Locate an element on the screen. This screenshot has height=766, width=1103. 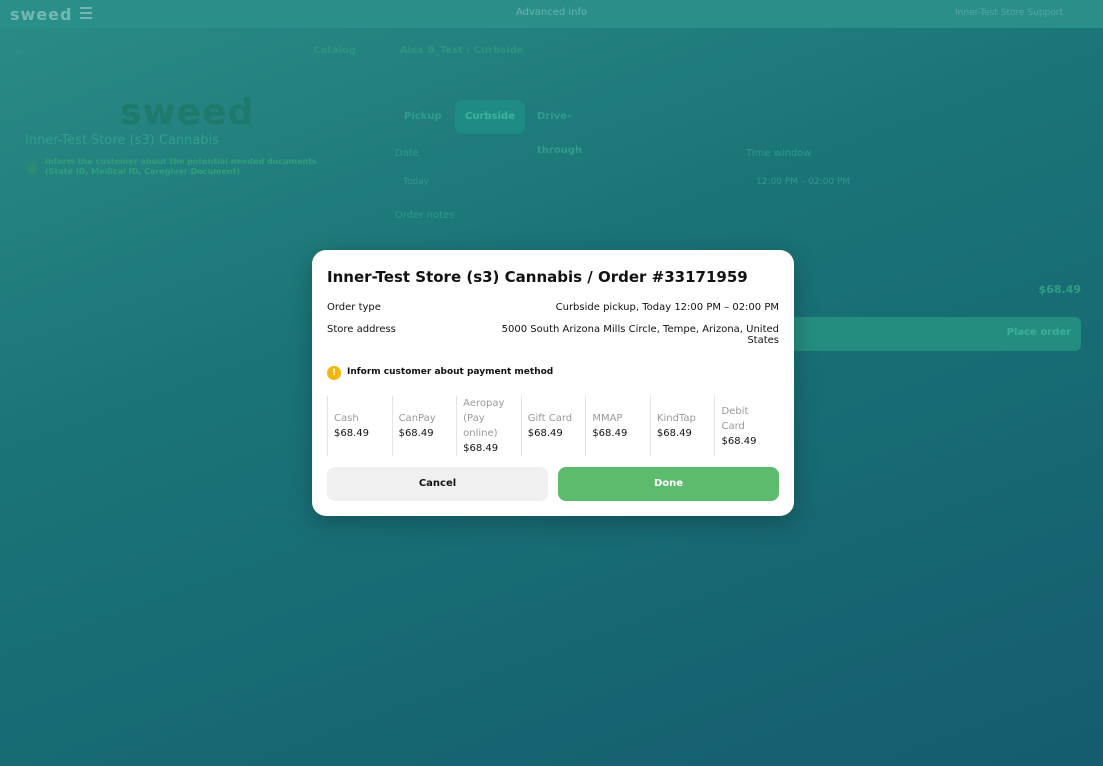
place-order-label: Place order is located at coordinates (1038, 332).